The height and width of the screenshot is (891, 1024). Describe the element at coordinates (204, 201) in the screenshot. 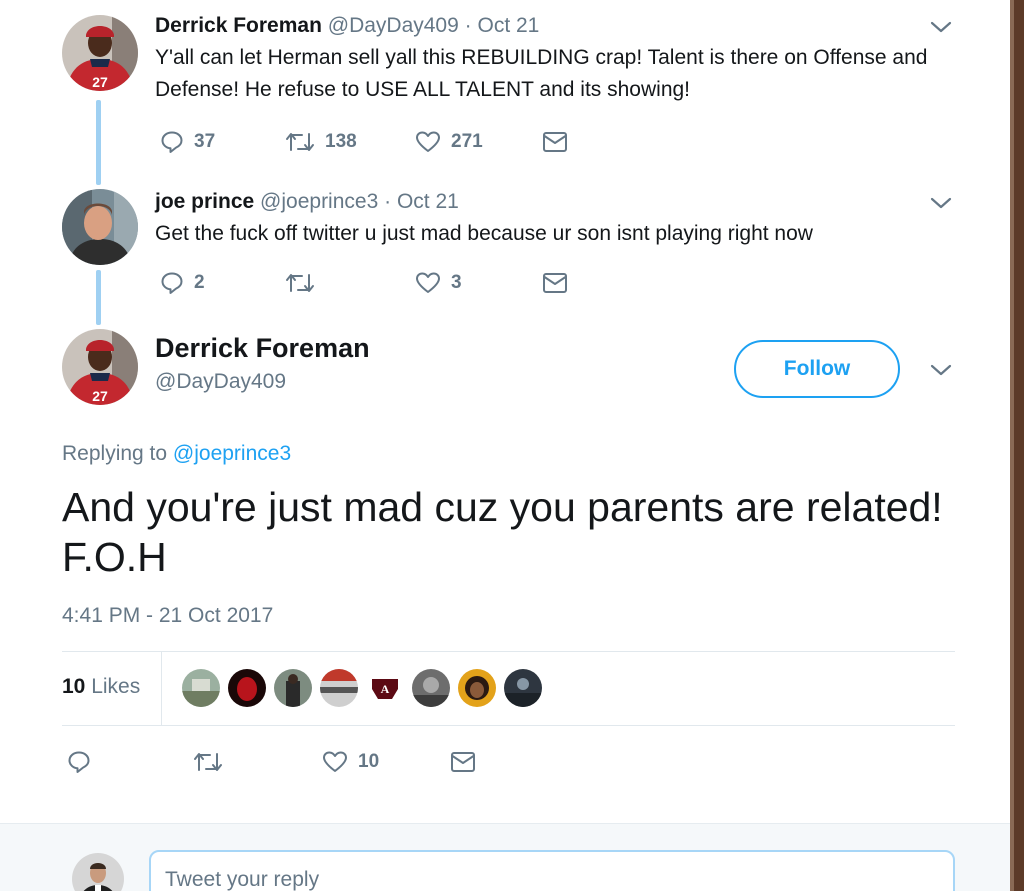

I see `author-name: joe prince` at that location.